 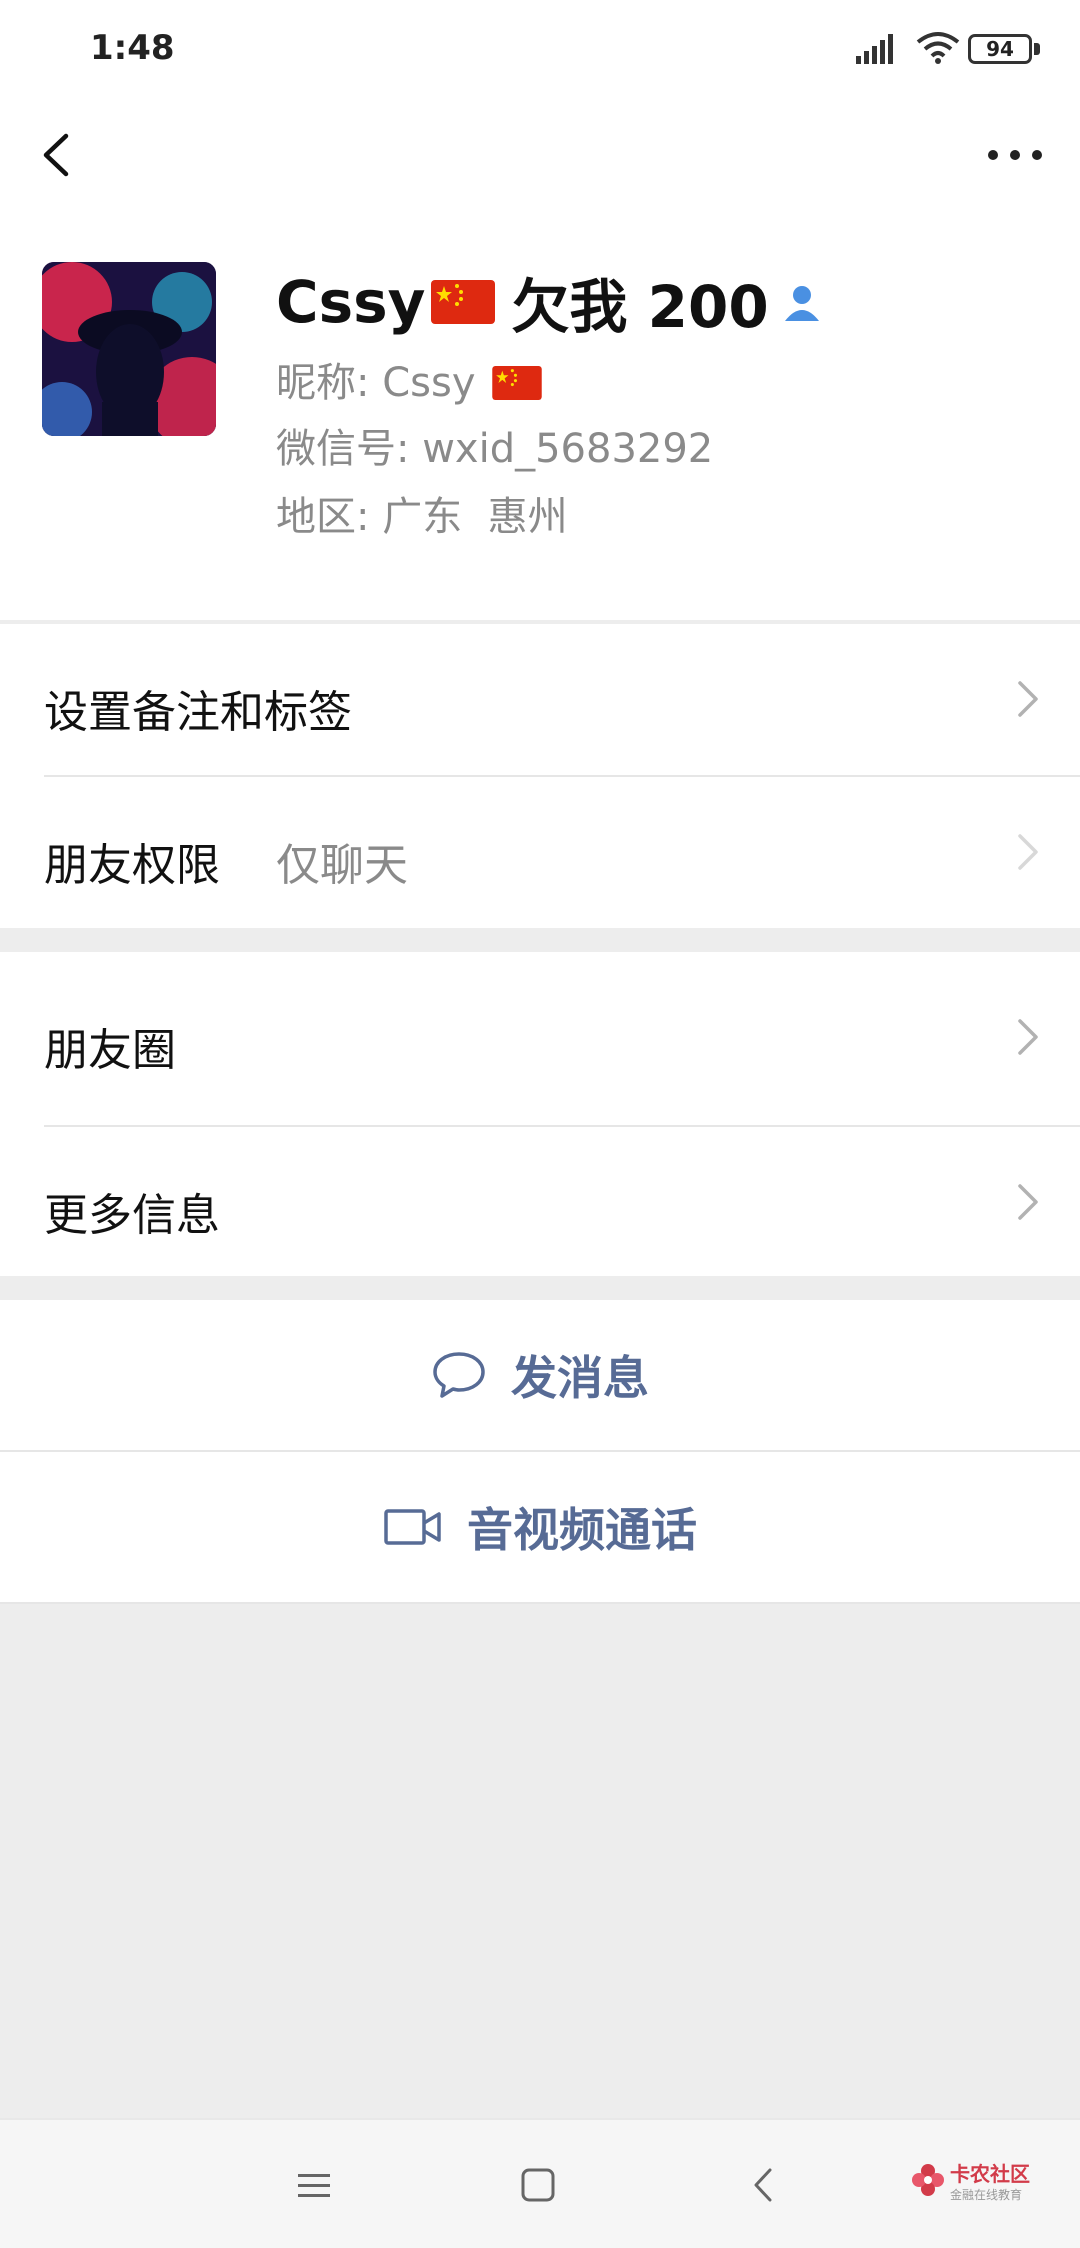 What do you see at coordinates (580, 1378) in the screenshot?
I see `send-message-label: 发消息` at bounding box center [580, 1378].